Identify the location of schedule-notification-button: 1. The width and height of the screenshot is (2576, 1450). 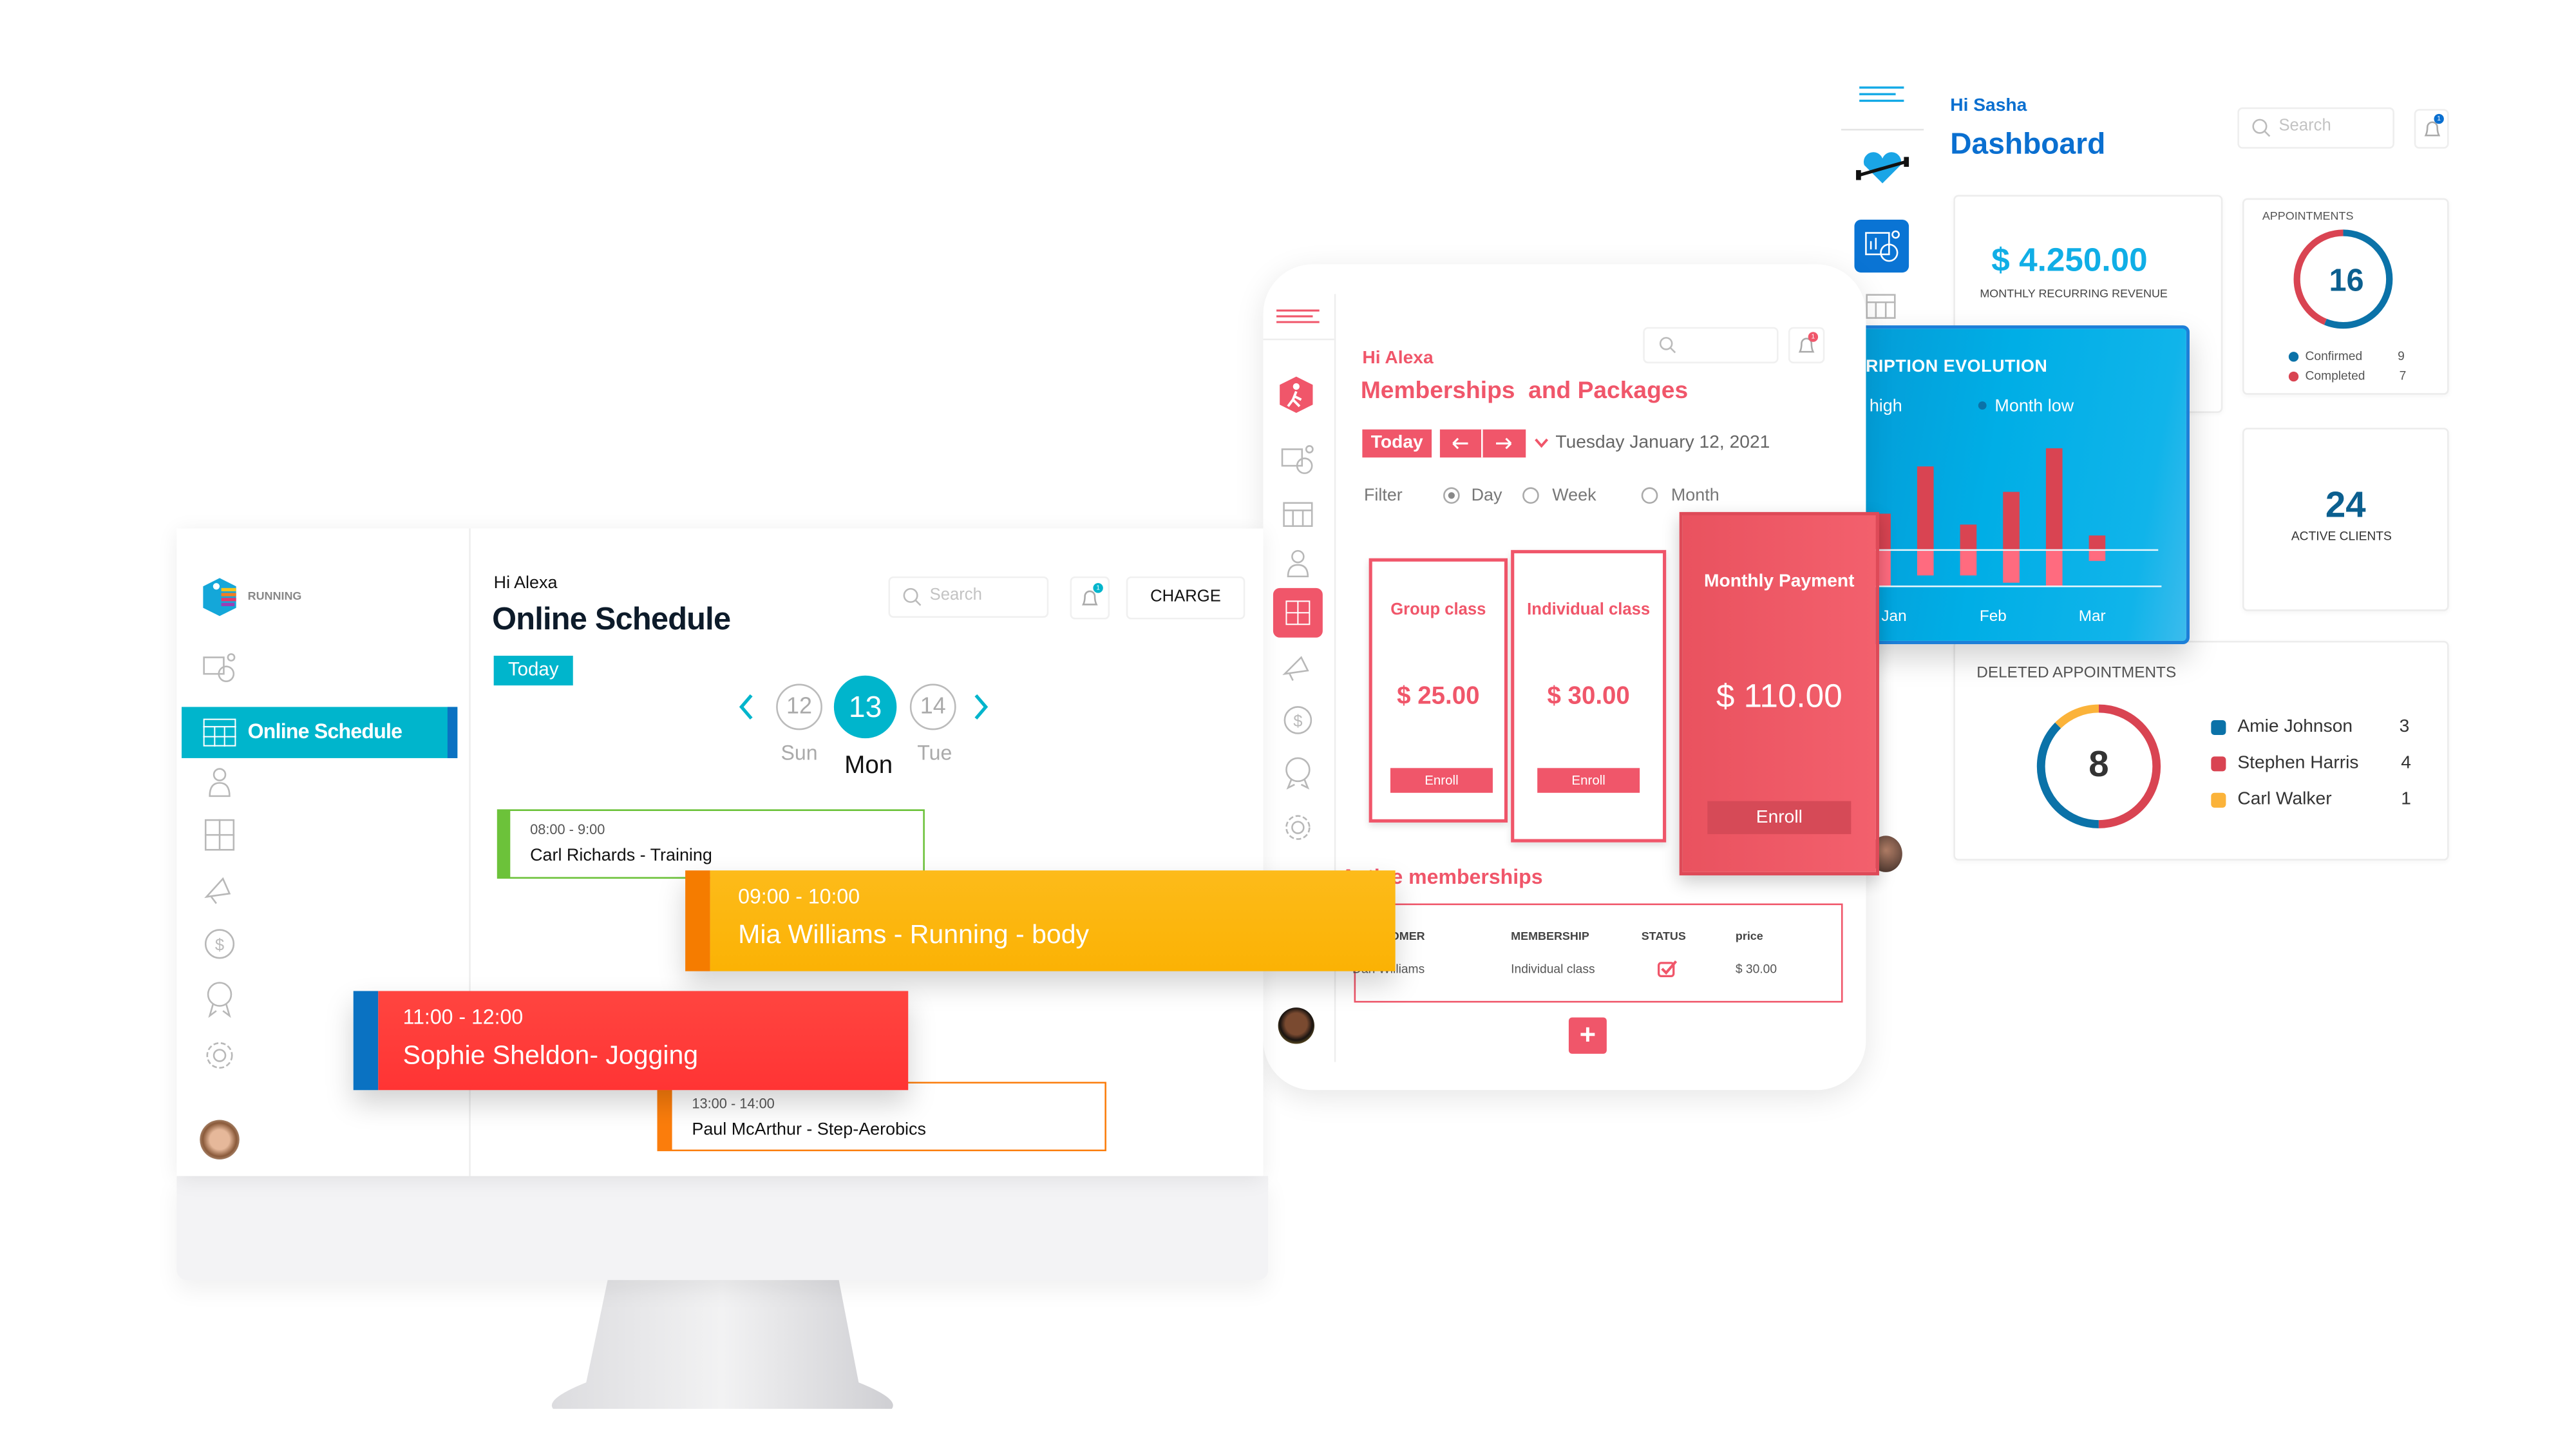
(1090, 598).